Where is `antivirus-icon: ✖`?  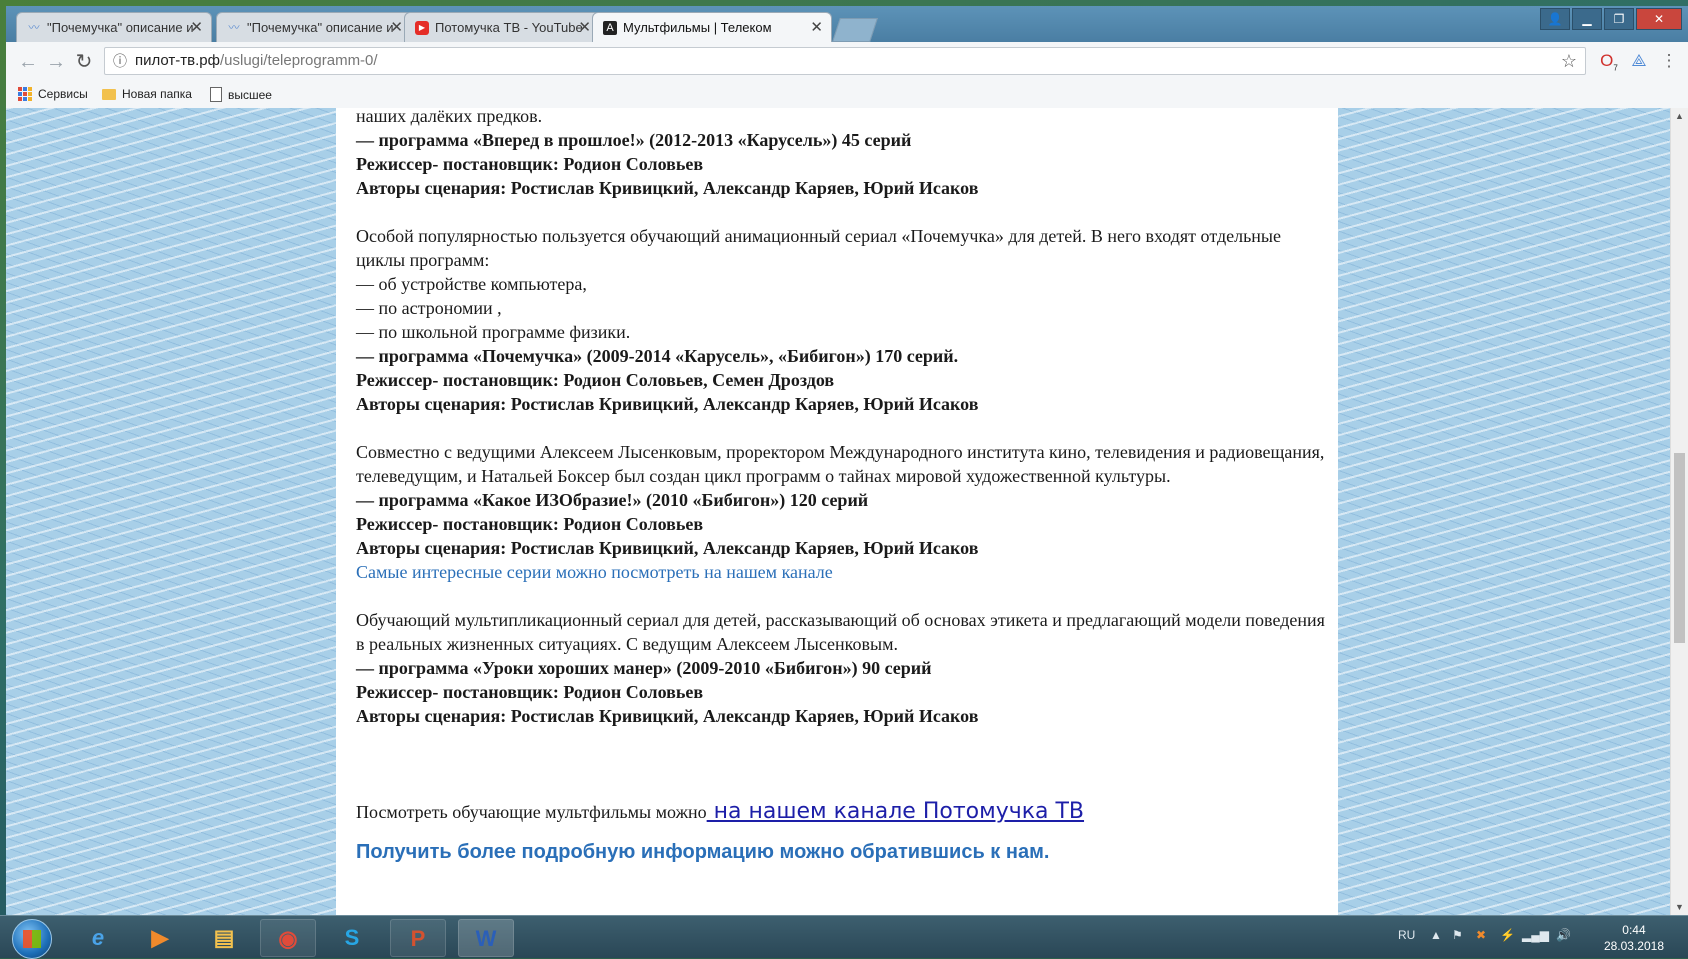 antivirus-icon: ✖ is located at coordinates (1481, 935).